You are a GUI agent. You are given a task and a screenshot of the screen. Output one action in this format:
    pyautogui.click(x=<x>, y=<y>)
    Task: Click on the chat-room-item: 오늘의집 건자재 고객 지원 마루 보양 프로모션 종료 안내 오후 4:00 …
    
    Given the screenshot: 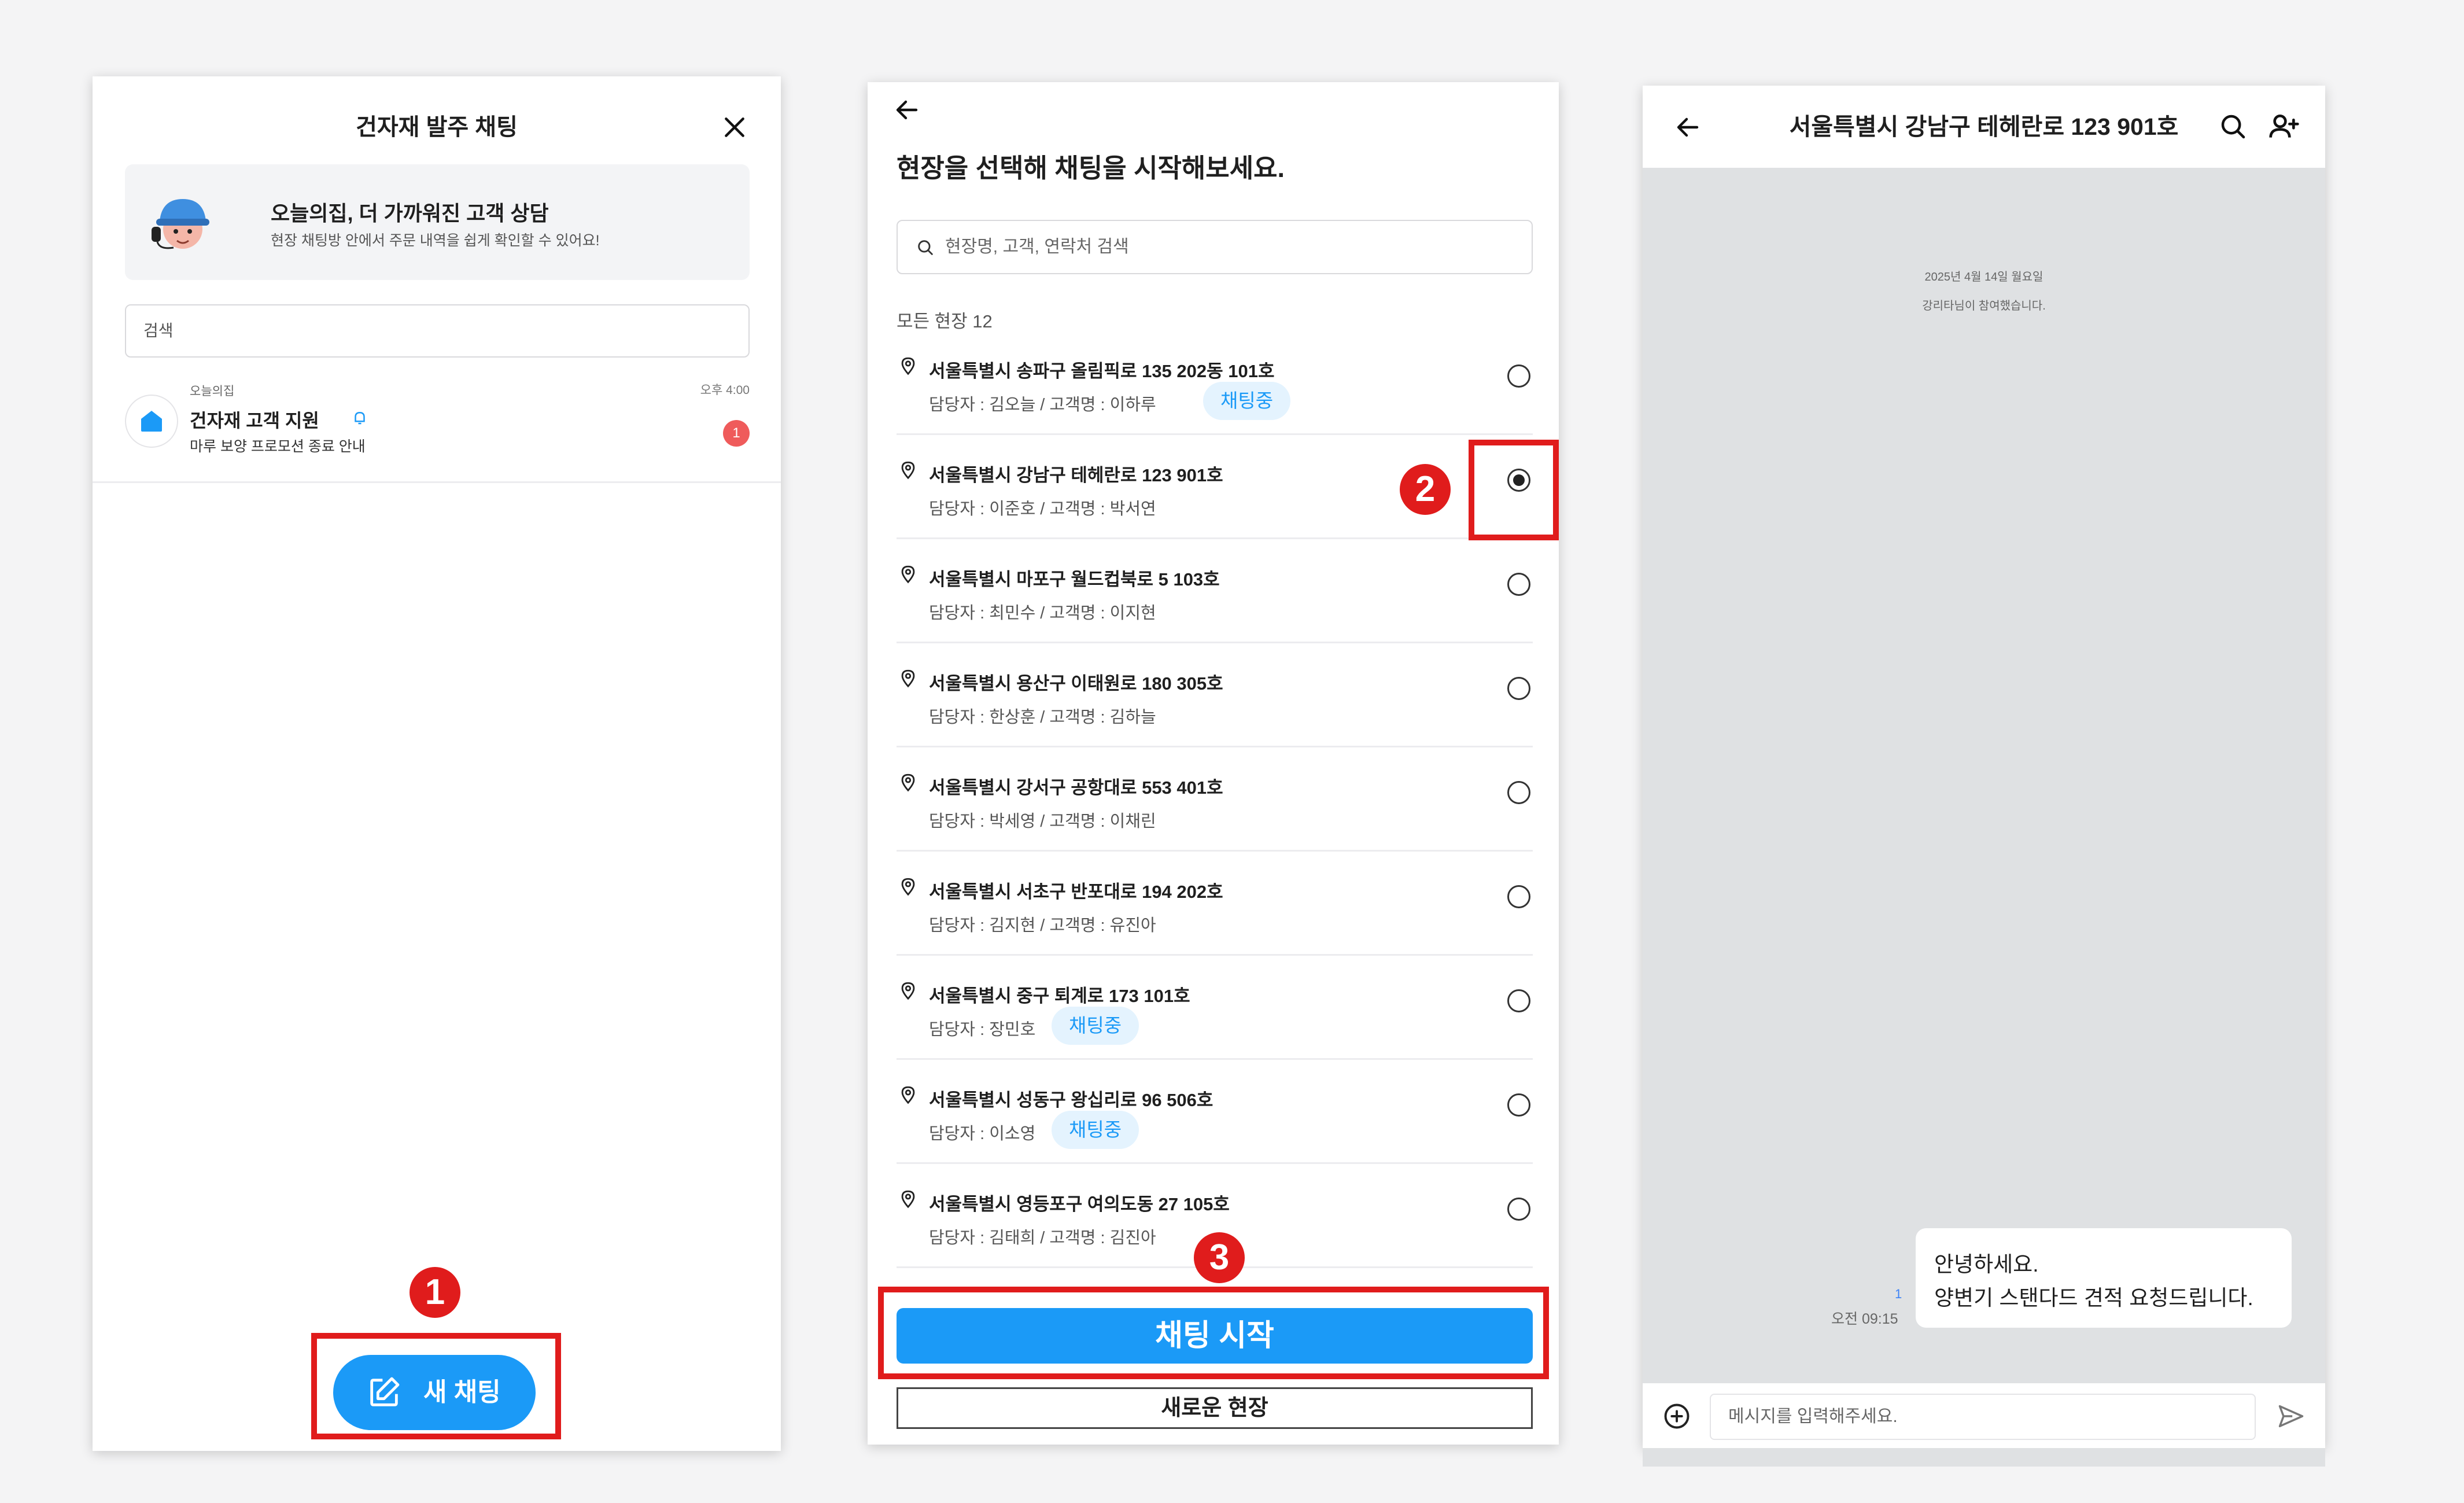 What is the action you would take?
    pyautogui.click(x=438, y=420)
    